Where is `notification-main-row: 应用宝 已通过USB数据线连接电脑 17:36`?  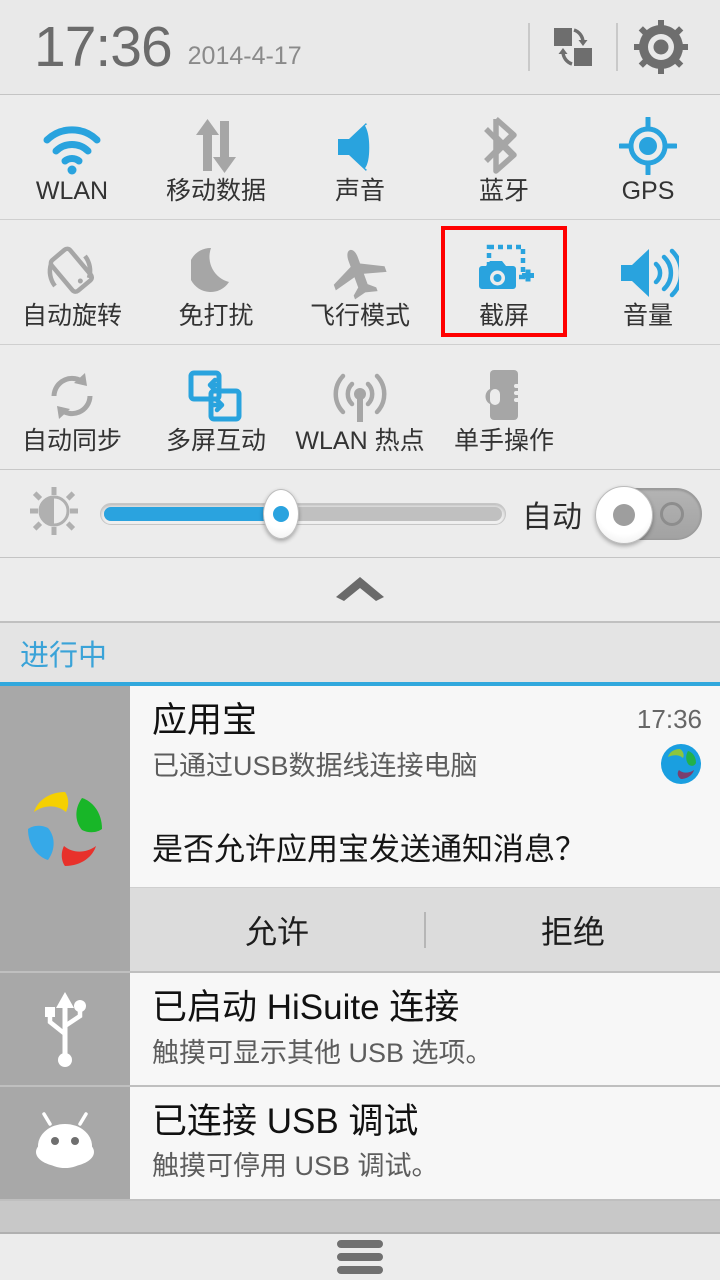
notification-main-row: 应用宝 已通过USB数据线连接电脑 17:36 is located at coordinates (425, 745).